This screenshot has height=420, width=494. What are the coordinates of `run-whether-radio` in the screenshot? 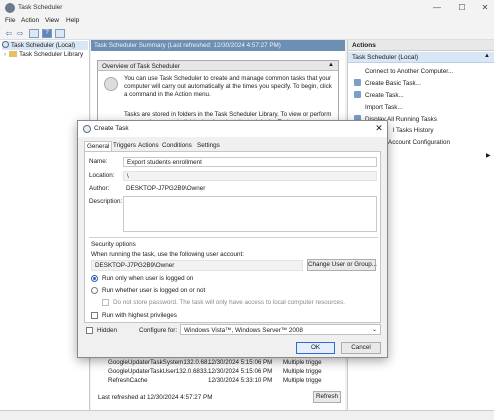 It's located at (94, 290).